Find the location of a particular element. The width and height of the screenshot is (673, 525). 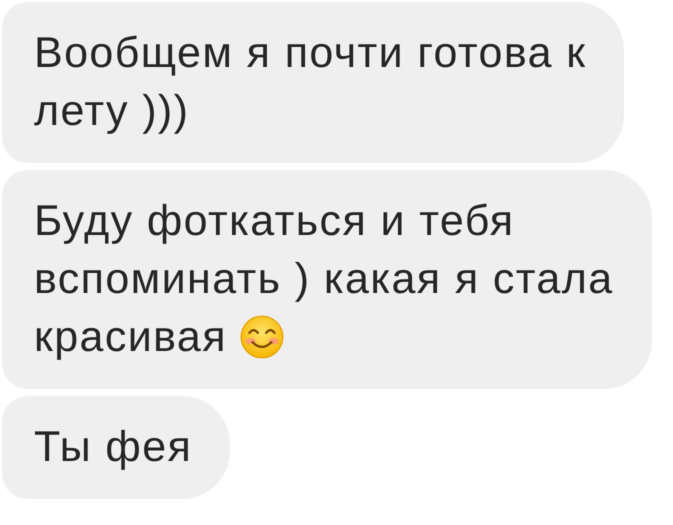

message-text: вспоминать ) какая я стала is located at coordinates (324, 279).